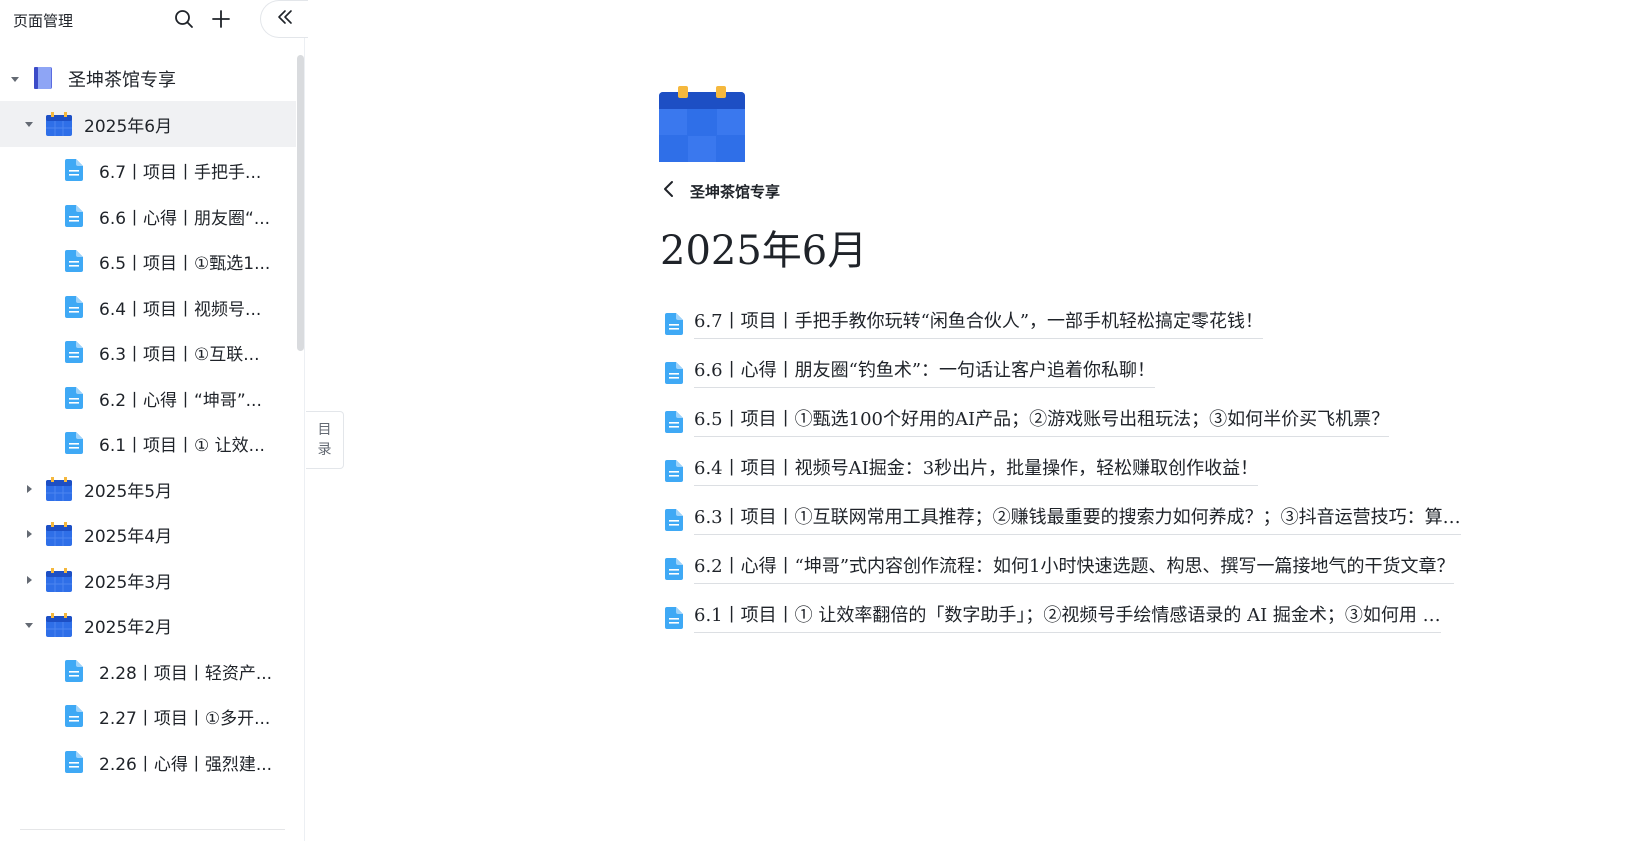 Image resolution: width=1639 pixels, height=841 pixels. I want to click on tree-folder-2025-05: 2025年5月, so click(148, 489).